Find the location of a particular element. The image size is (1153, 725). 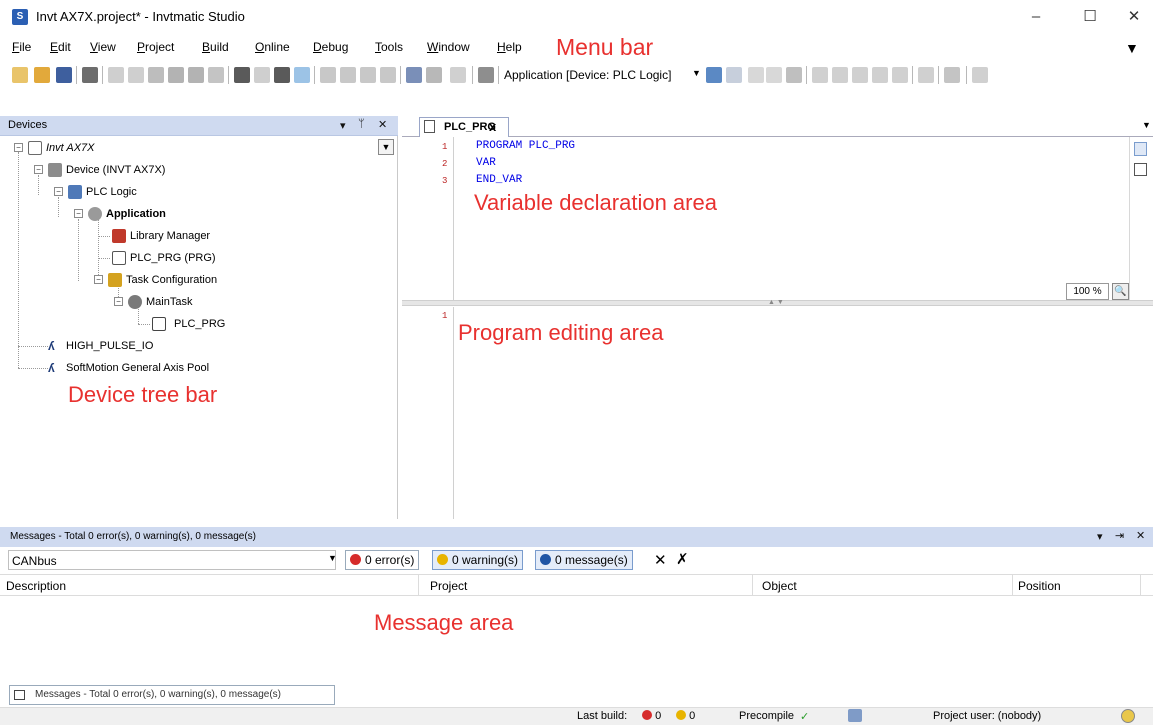

run-to-cursor-icon is located at coordinates (880, 75).